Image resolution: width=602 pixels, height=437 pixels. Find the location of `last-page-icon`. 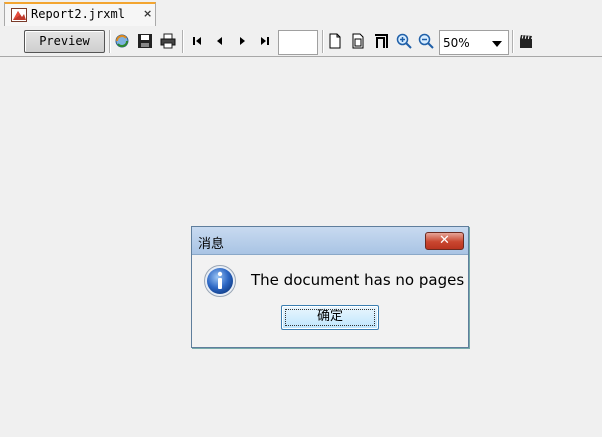

last-page-icon is located at coordinates (265, 41).